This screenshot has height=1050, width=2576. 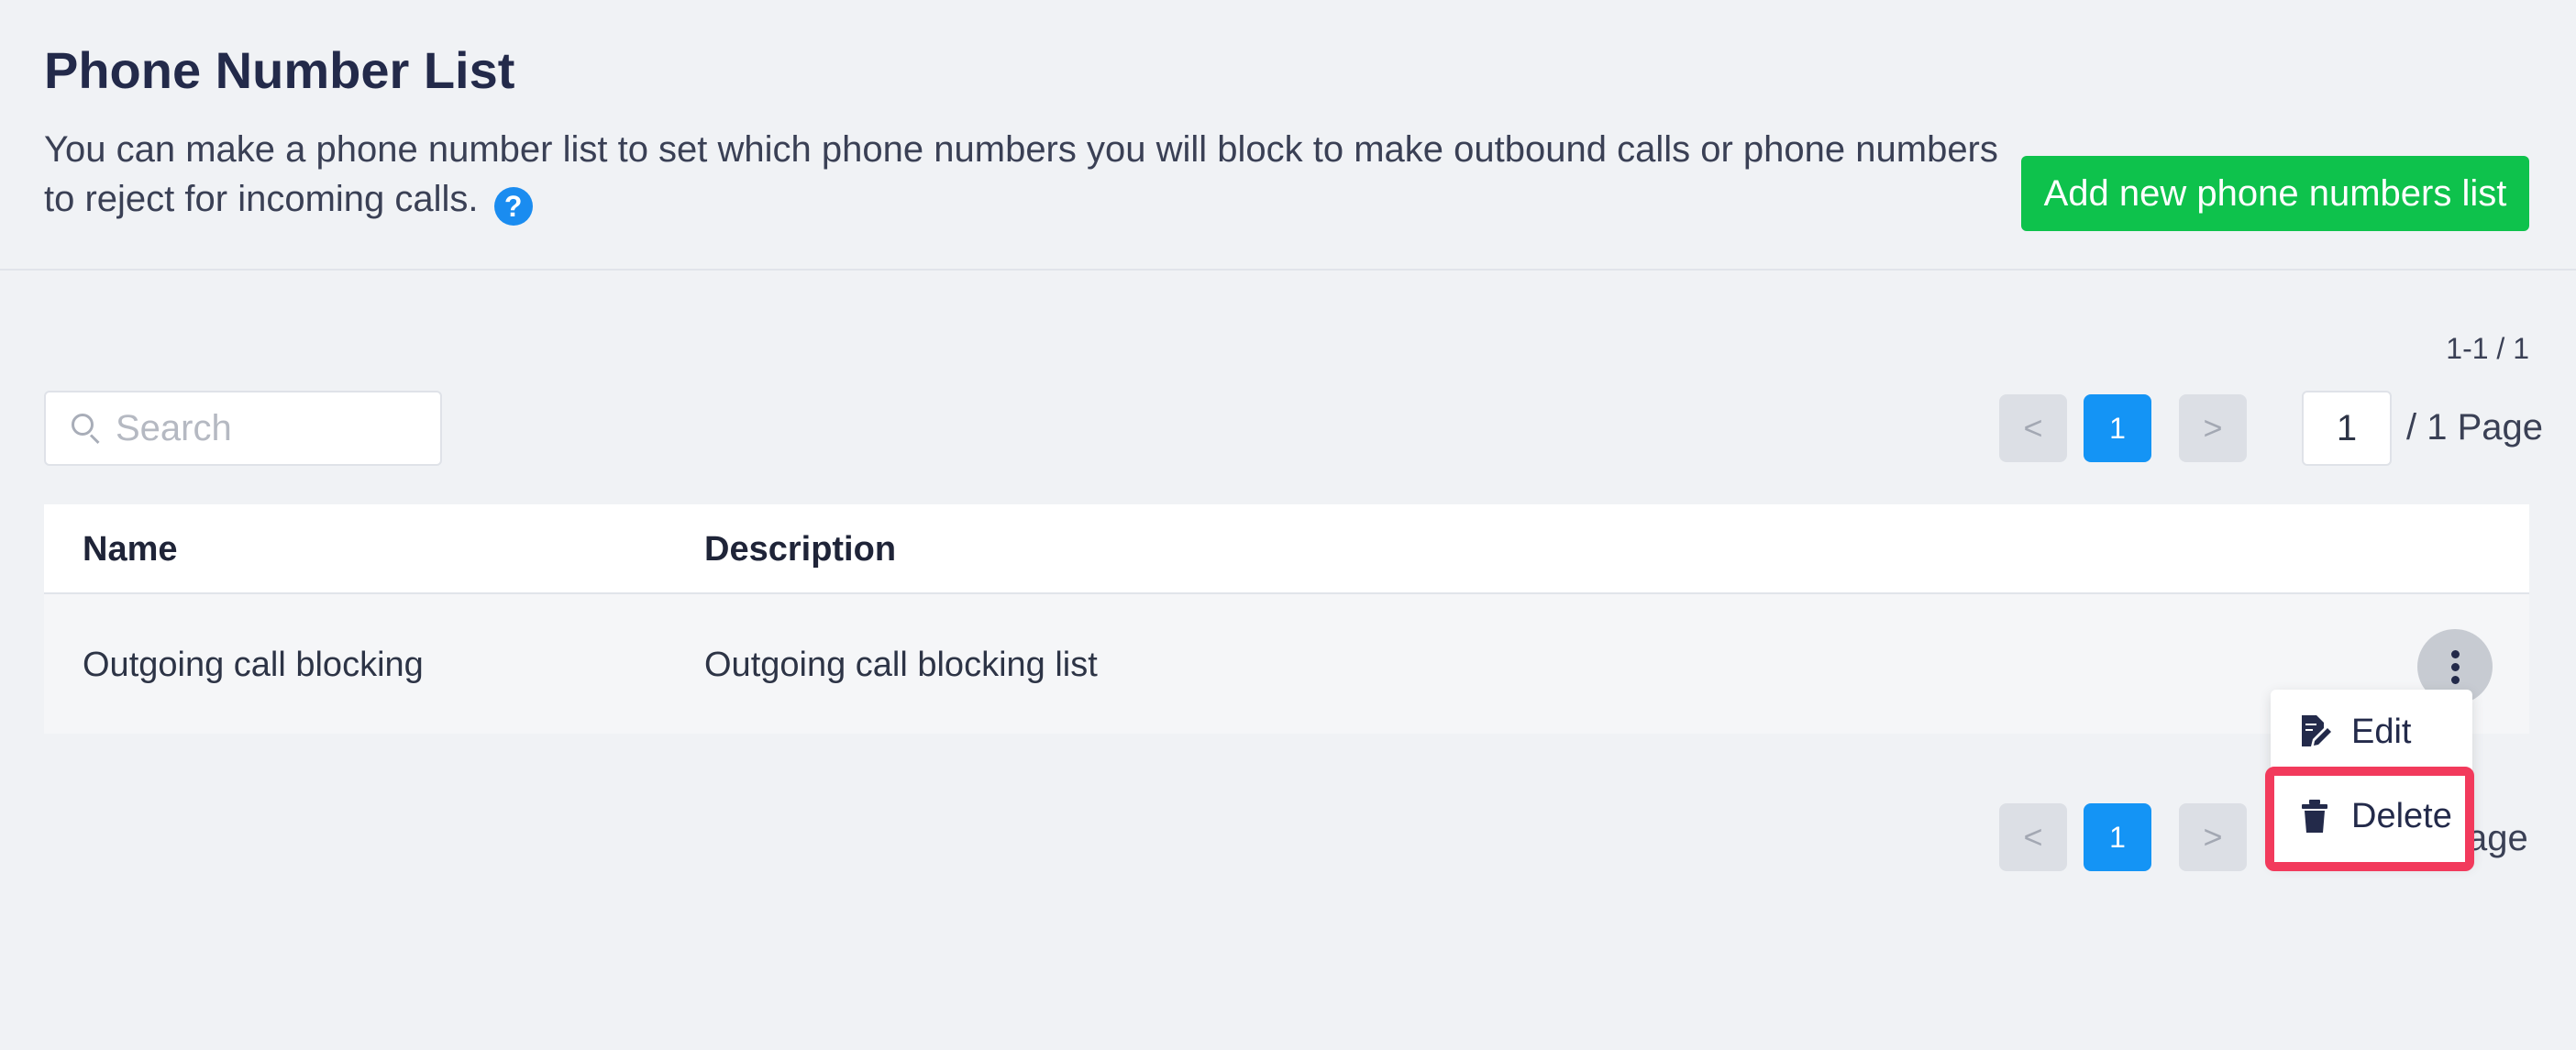 I want to click on menu-item-delete: Delete, so click(x=2371, y=816).